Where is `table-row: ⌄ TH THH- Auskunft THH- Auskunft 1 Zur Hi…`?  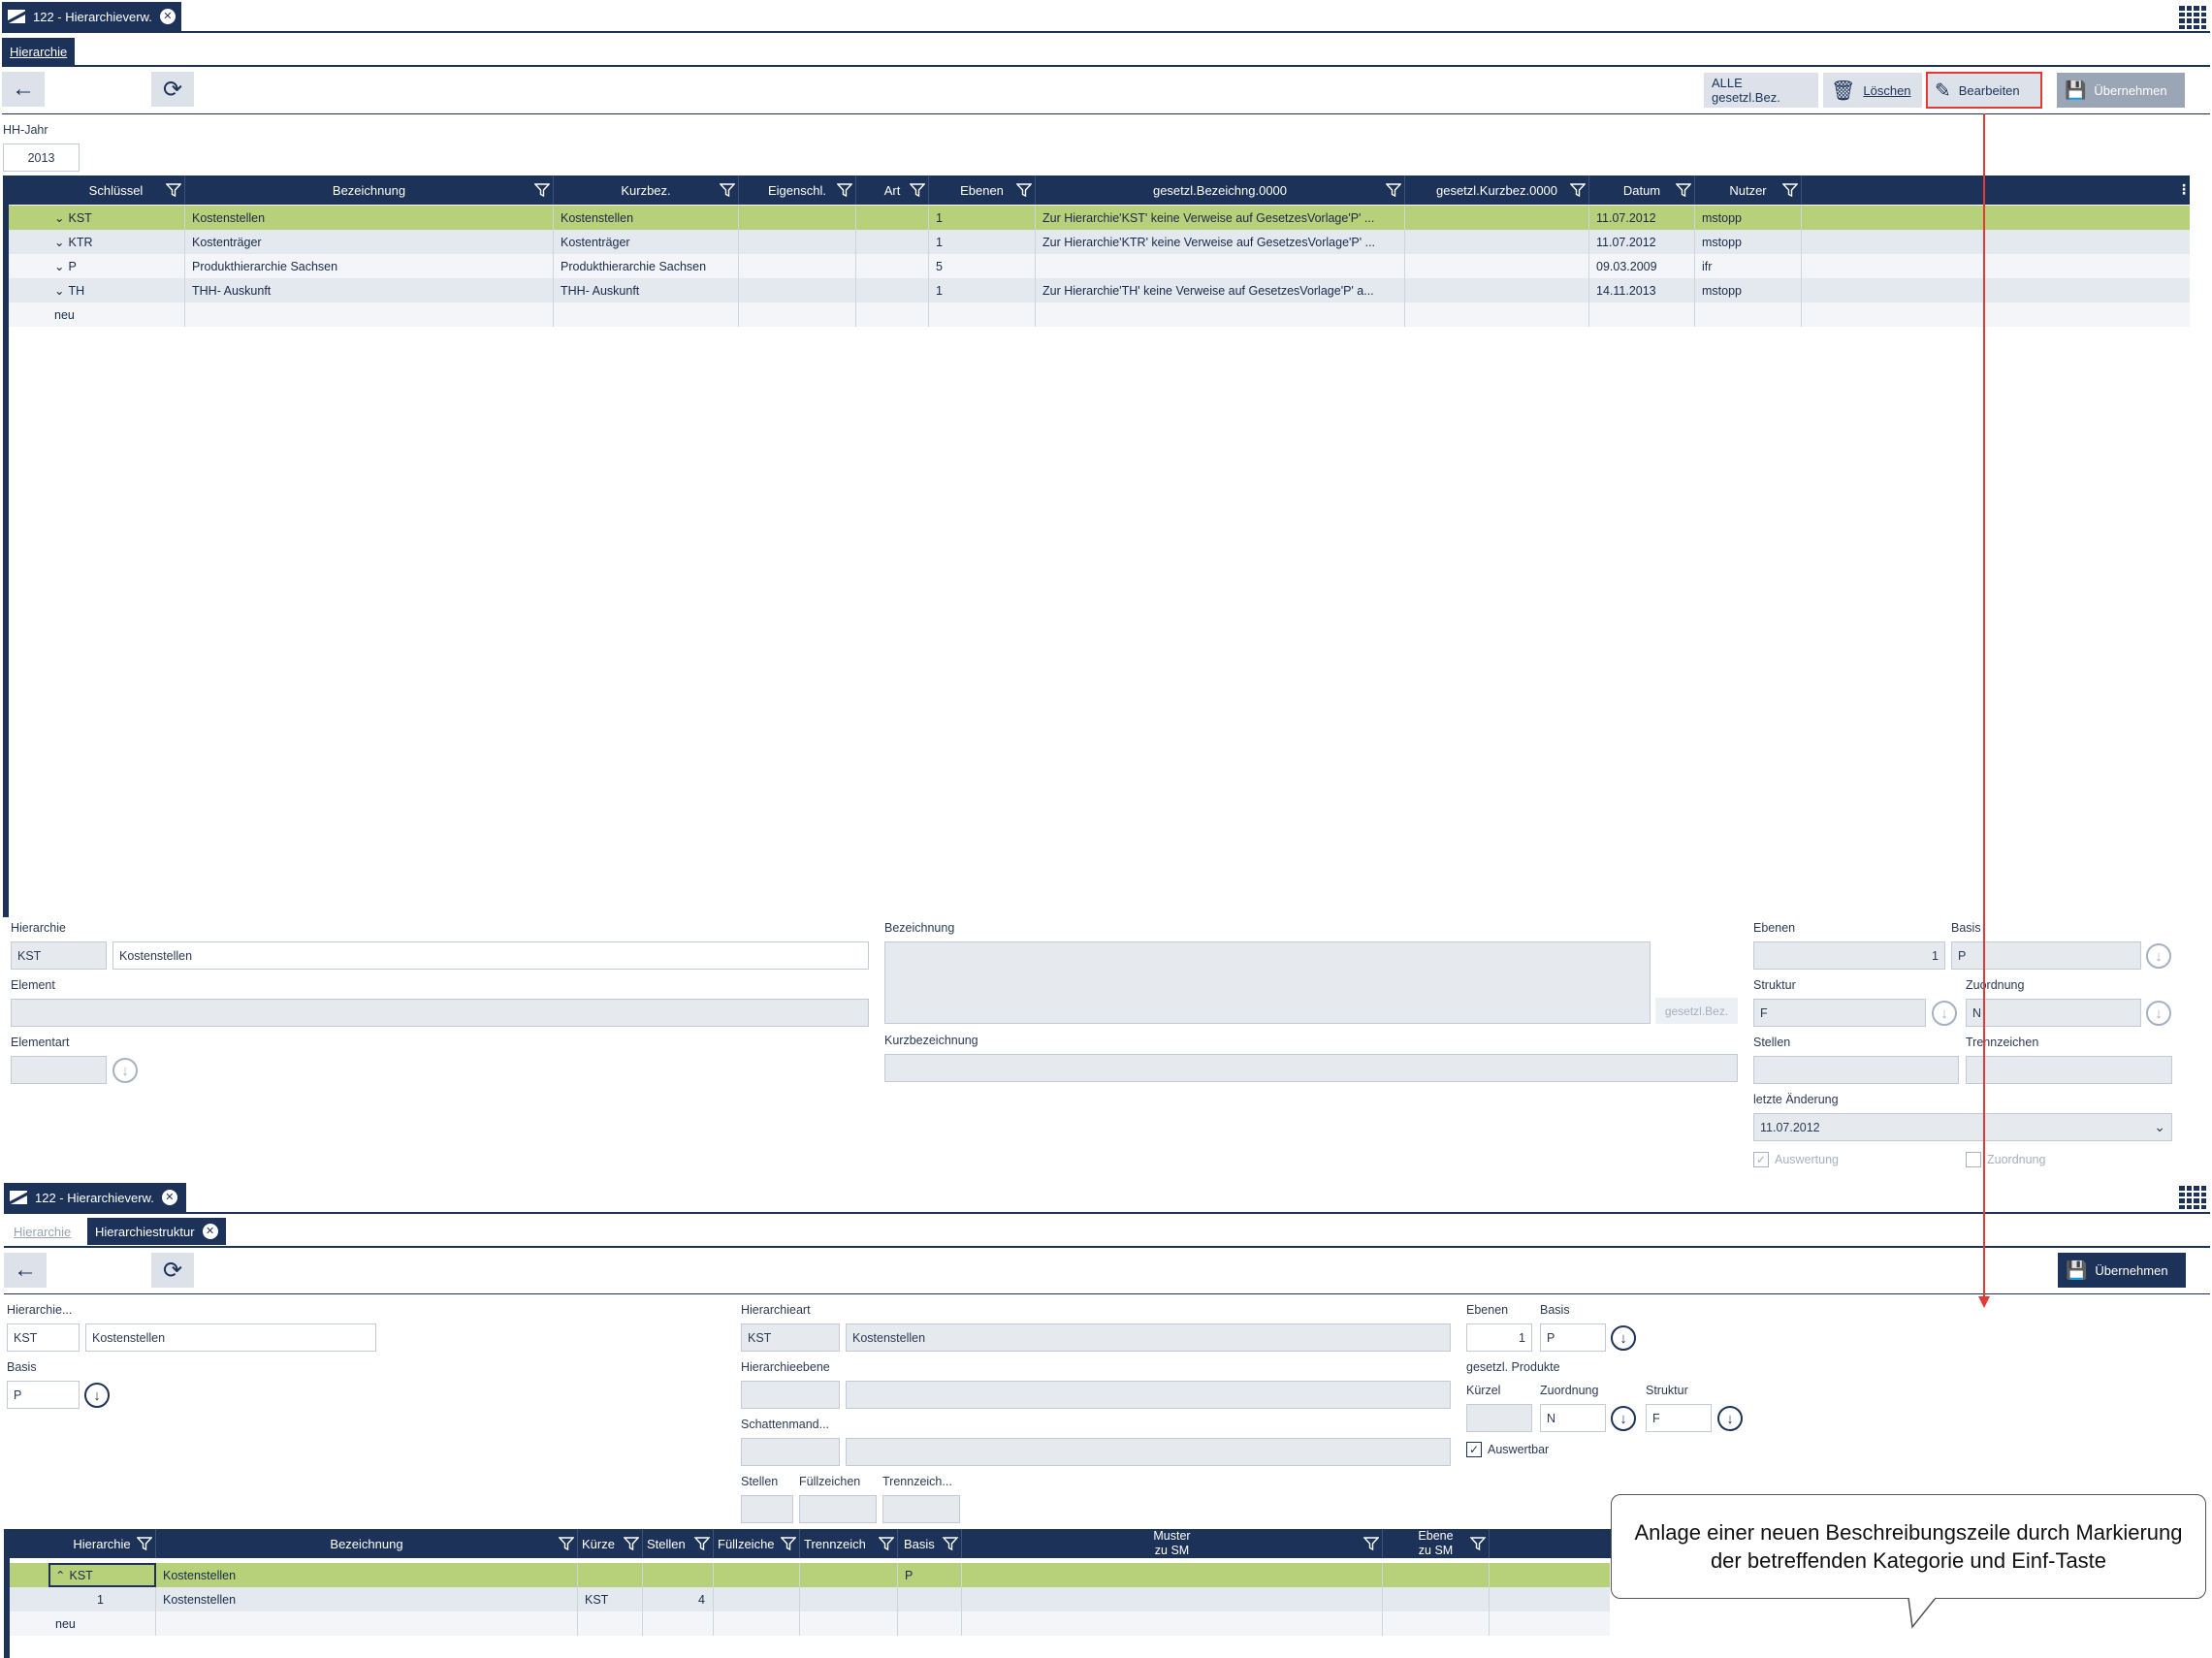 table-row: ⌄ TH THH- Auskunft THH- Auskunft 1 Zur Hi… is located at coordinates (1099, 290).